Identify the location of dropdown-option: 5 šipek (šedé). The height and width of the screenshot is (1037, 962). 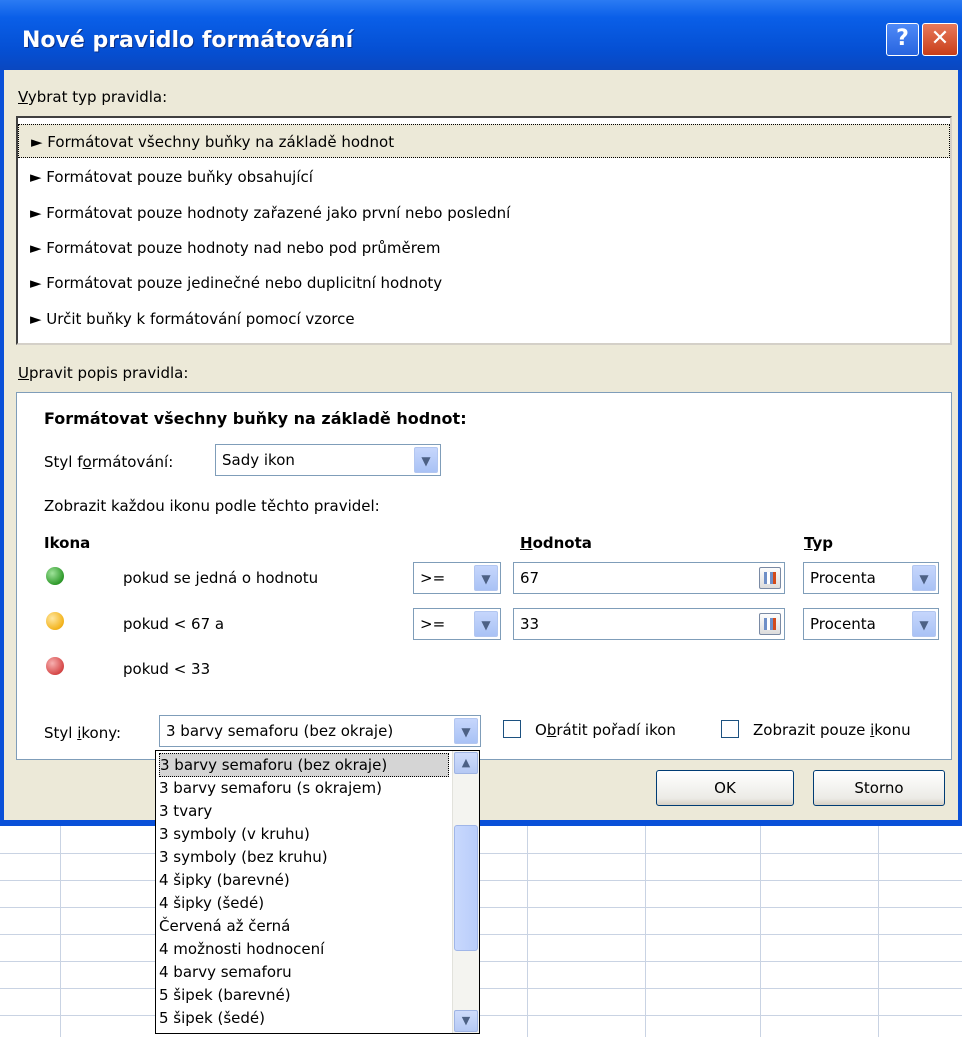
(304, 1018).